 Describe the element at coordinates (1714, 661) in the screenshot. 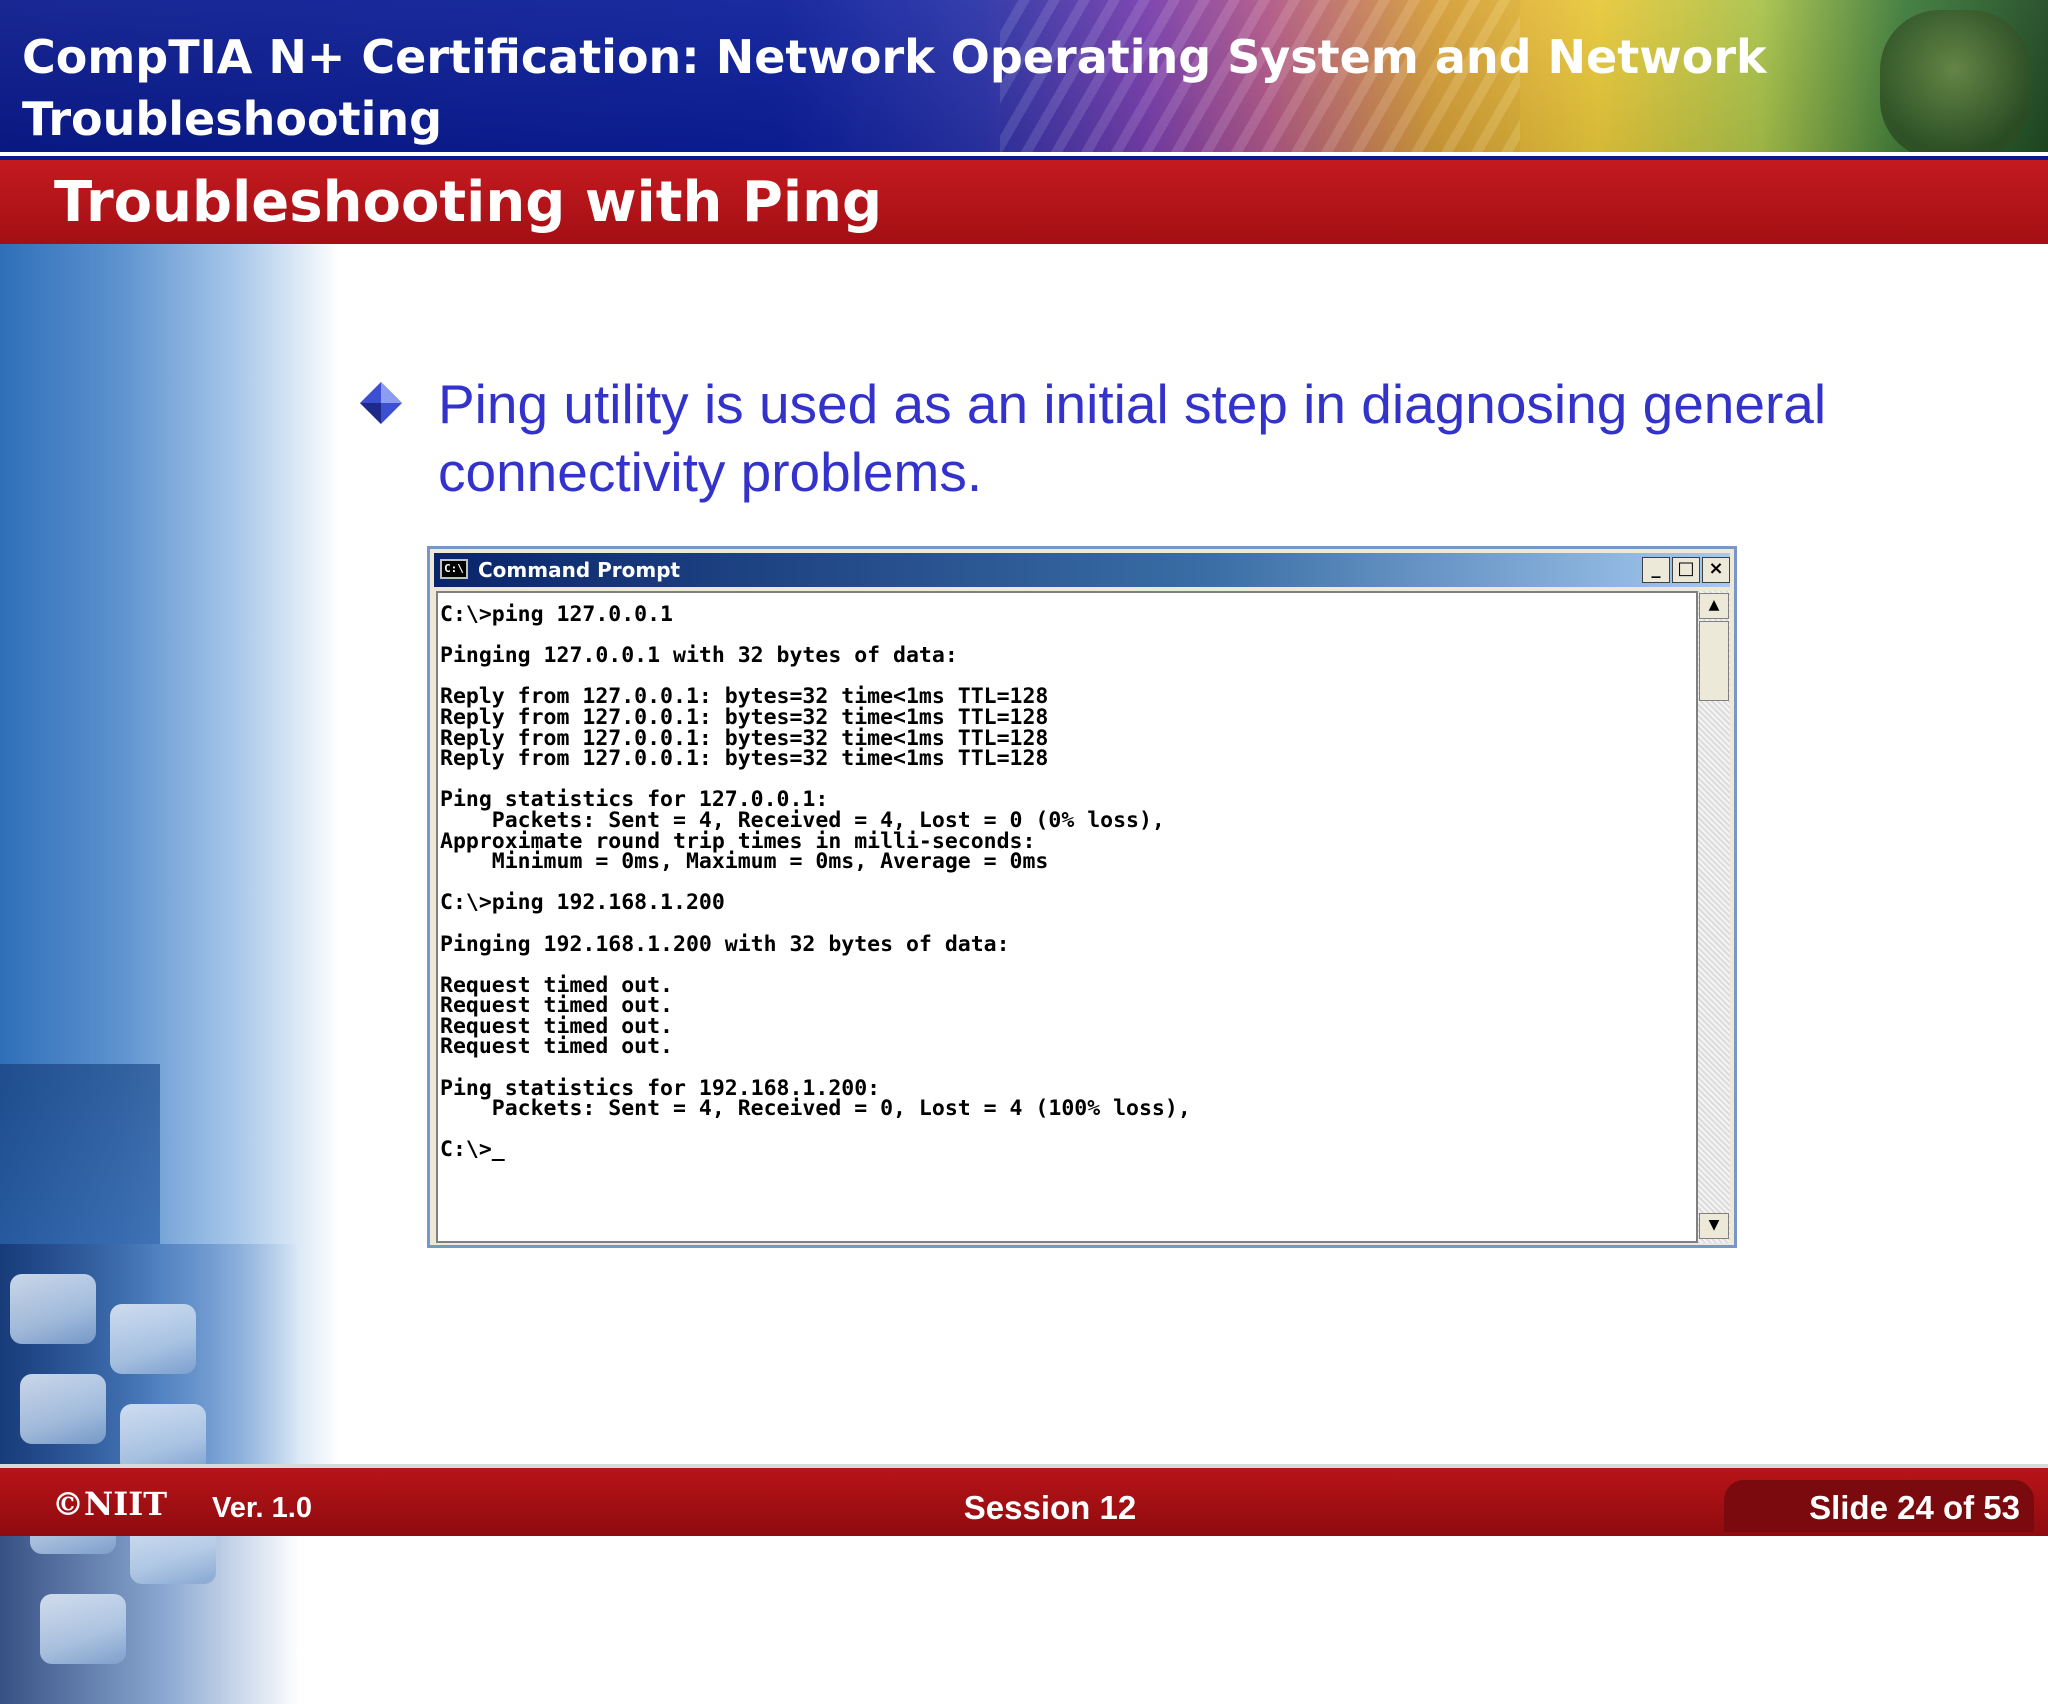

I see `scroll-thumb` at that location.